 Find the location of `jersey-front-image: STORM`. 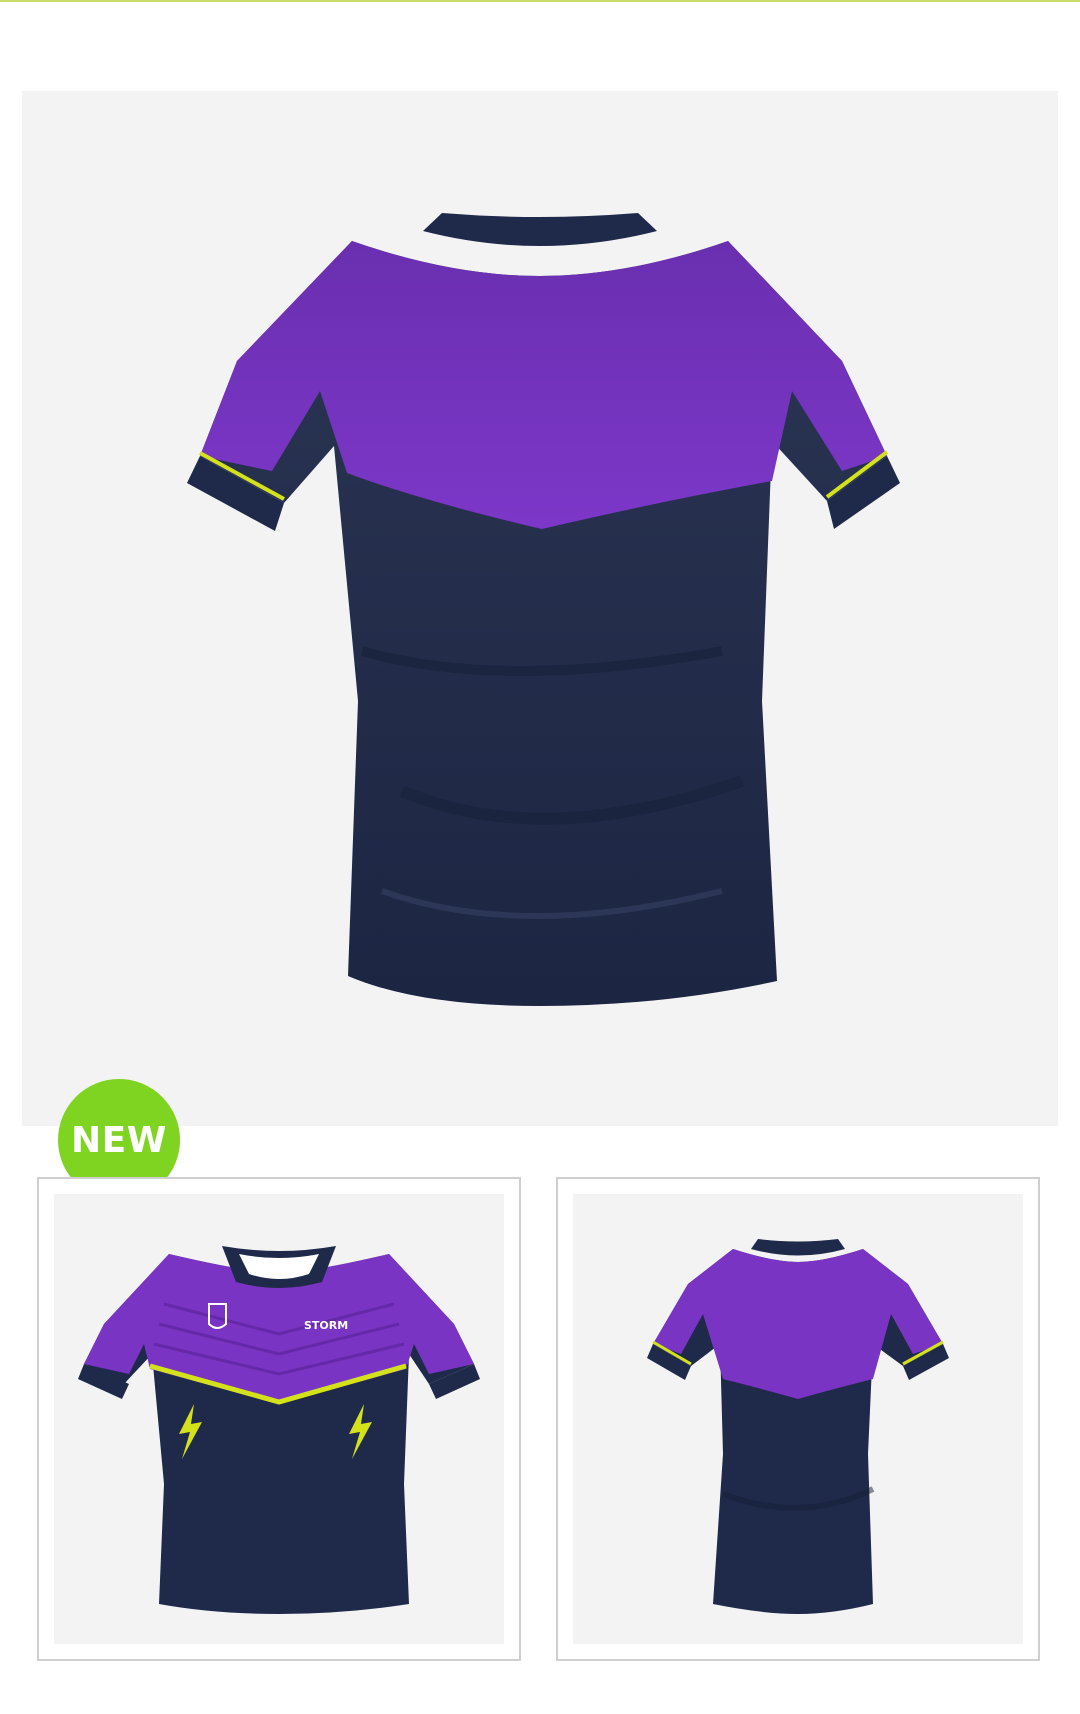

jersey-front-image: STORM is located at coordinates (279, 1430).